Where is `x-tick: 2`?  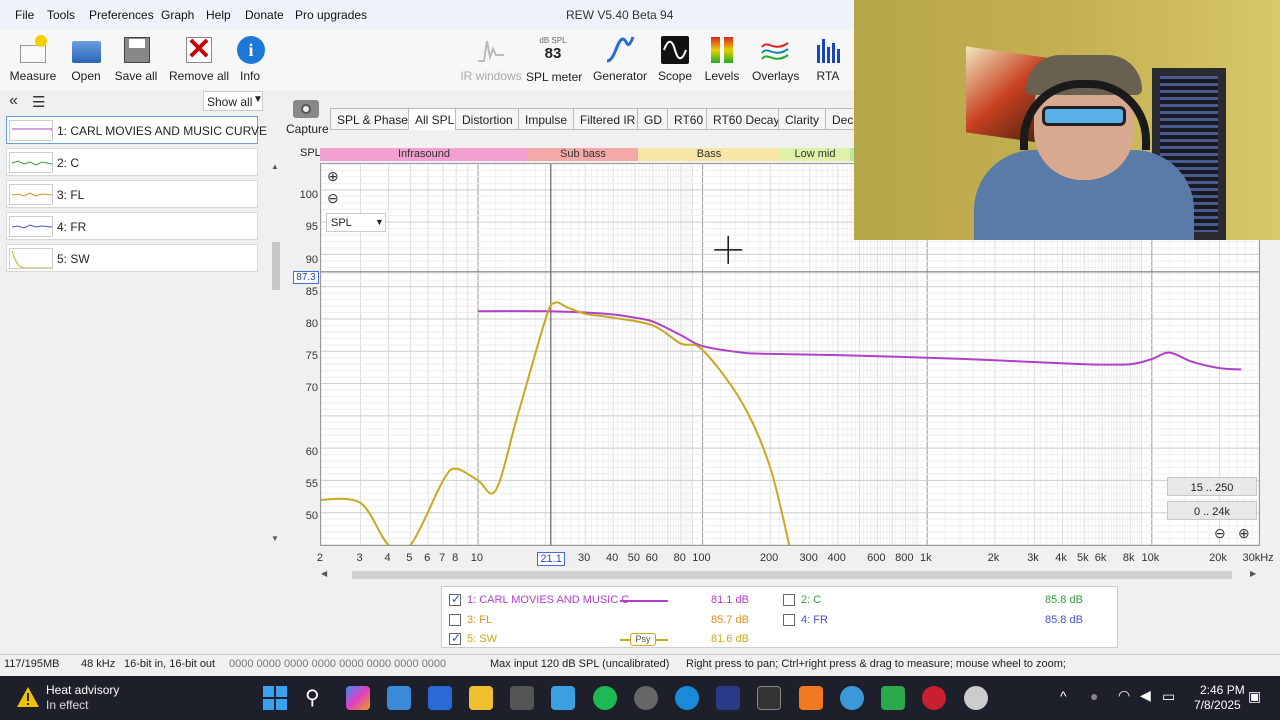 x-tick: 2 is located at coordinates (320, 558).